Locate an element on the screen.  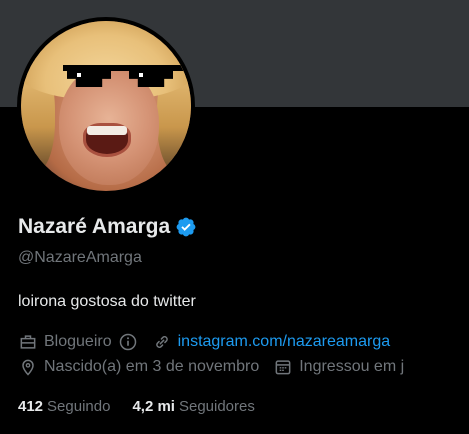
profile-meta-row-1: Blogueiro instagram.com/nazareamarga is located at coordinates (211, 342).